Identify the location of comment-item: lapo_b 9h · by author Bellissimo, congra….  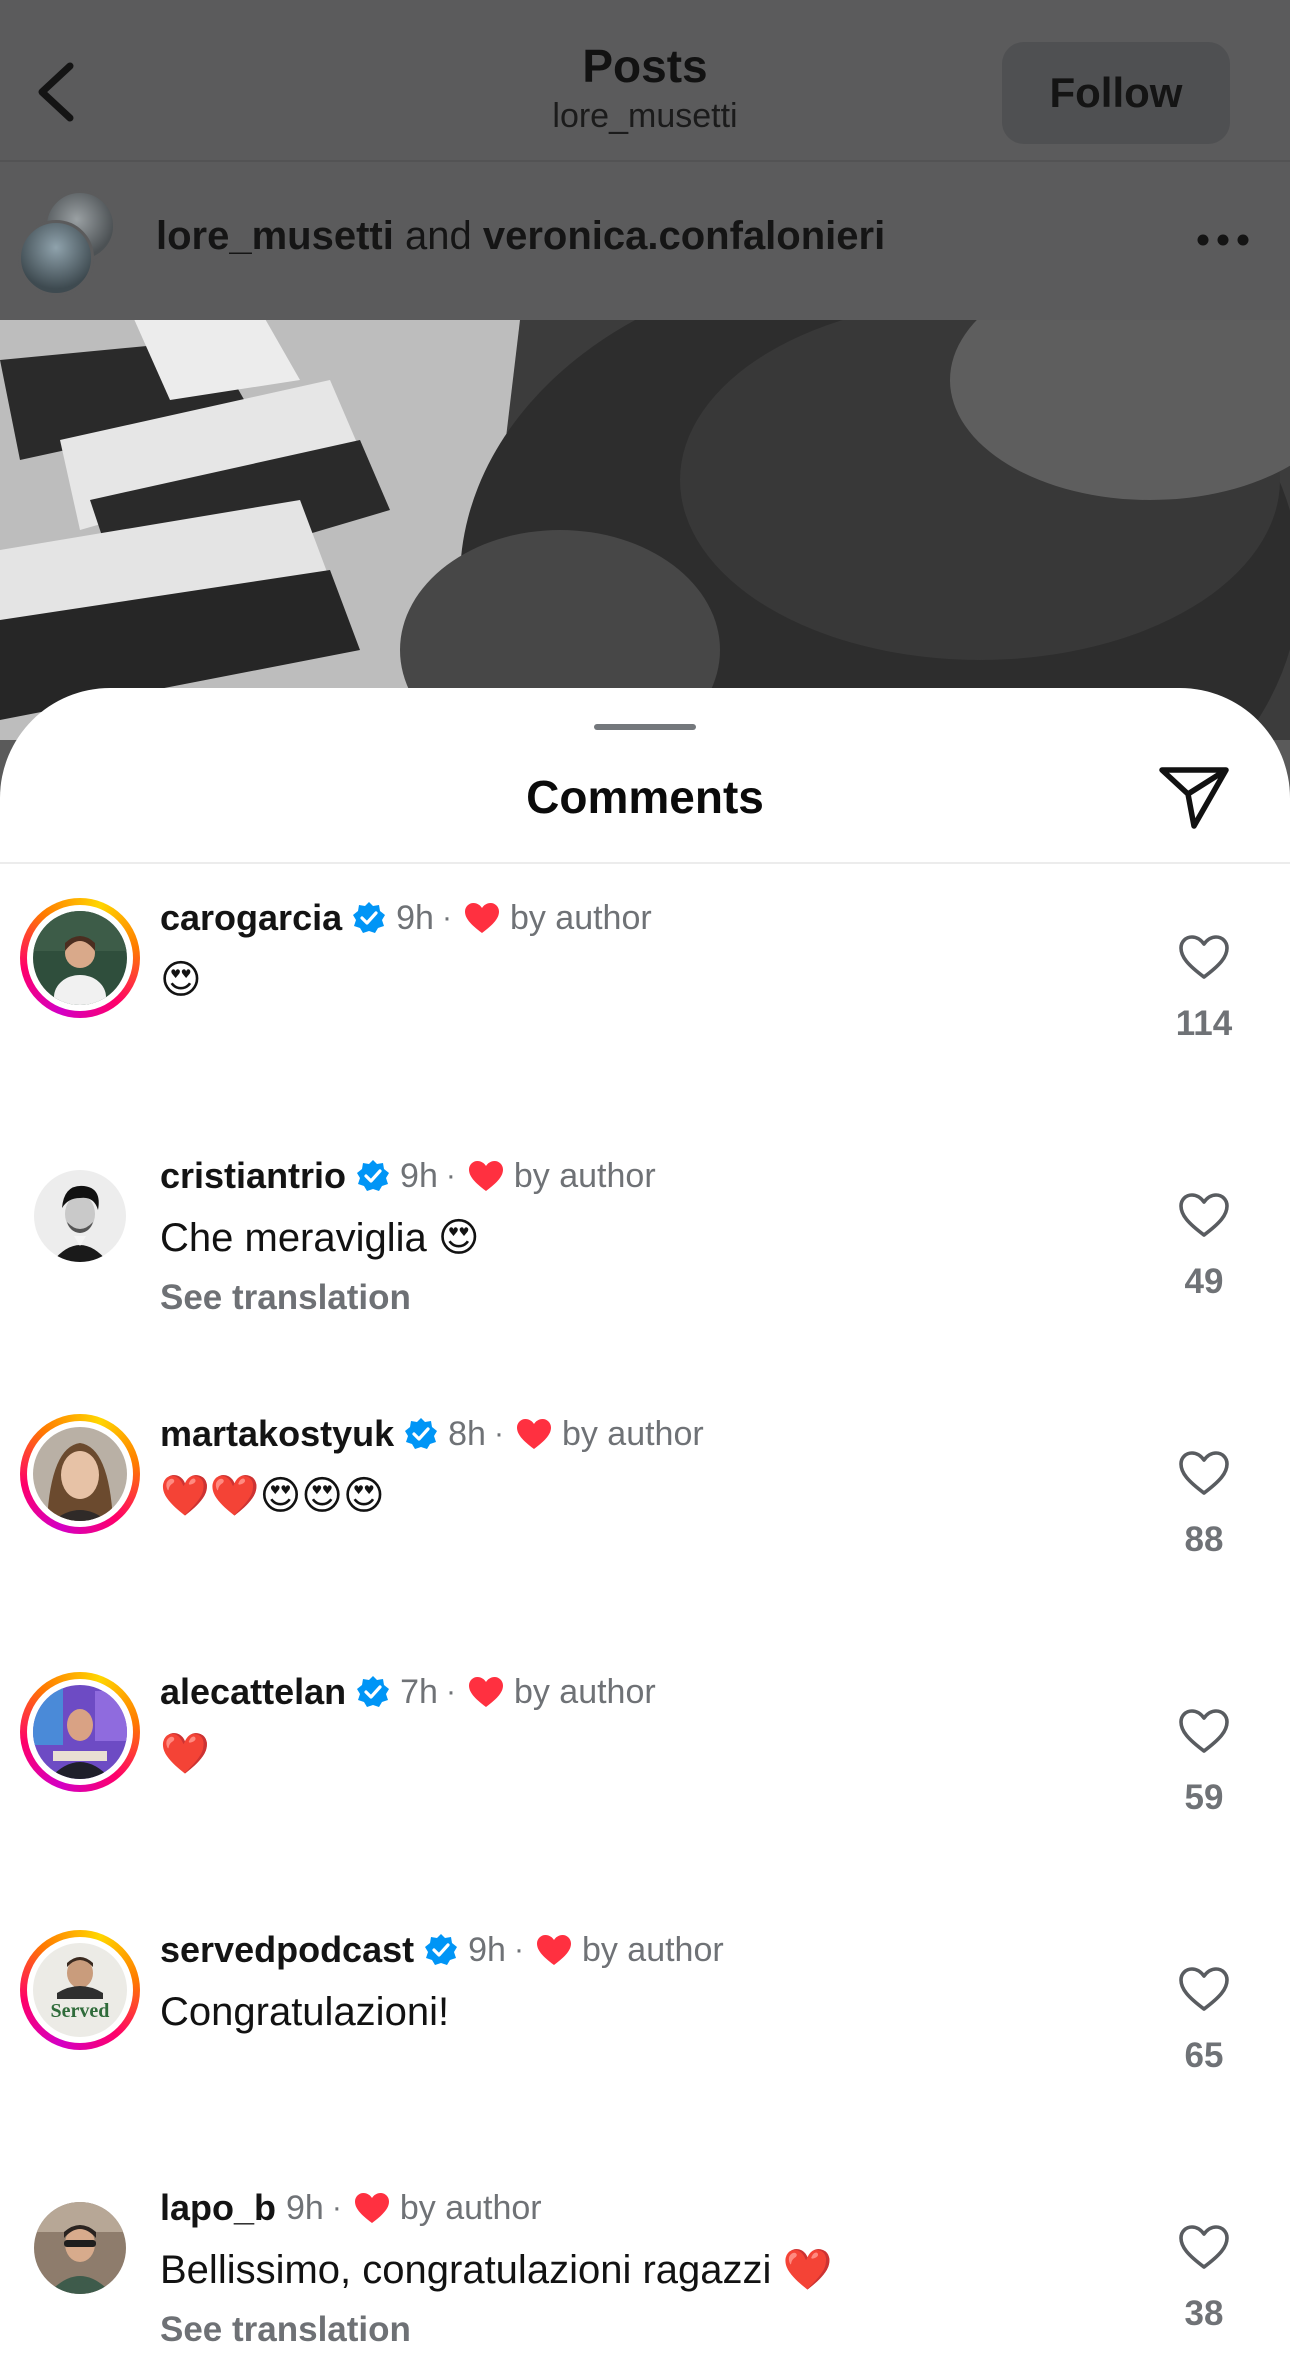
(645, 2272).